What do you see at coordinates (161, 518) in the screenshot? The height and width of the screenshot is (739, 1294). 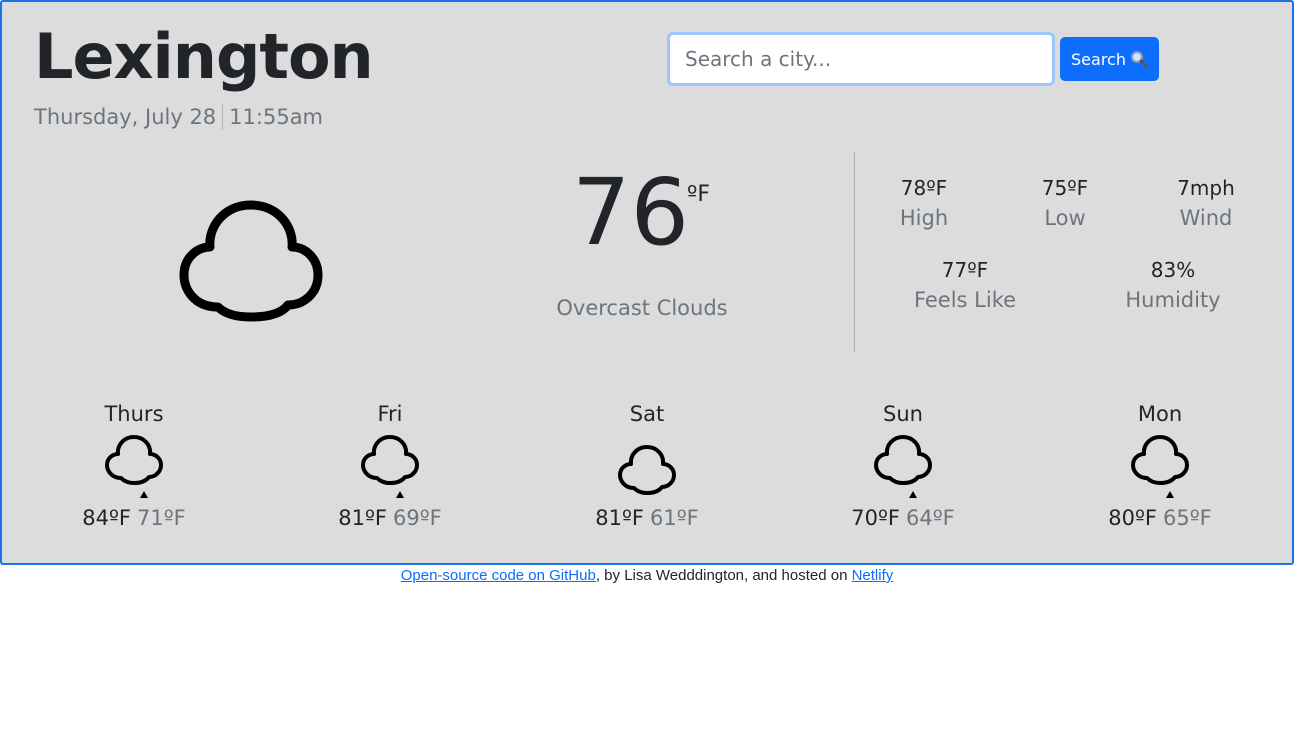 I see `forecast-low: 71ºF` at bounding box center [161, 518].